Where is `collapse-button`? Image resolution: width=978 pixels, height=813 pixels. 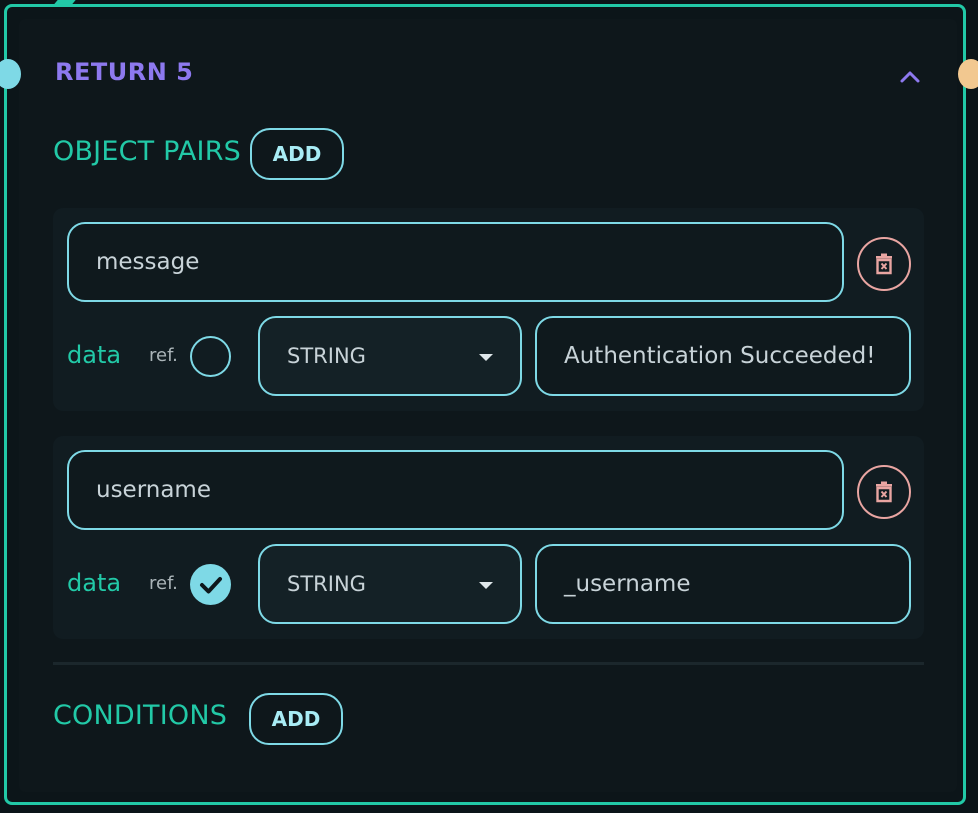
collapse-button is located at coordinates (910, 77).